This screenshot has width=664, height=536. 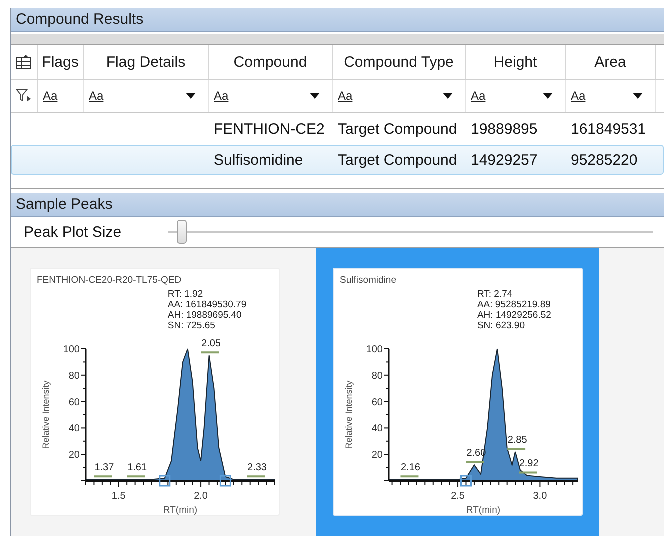 What do you see at coordinates (457, 496) in the screenshot?
I see `tick-label: 2.5` at bounding box center [457, 496].